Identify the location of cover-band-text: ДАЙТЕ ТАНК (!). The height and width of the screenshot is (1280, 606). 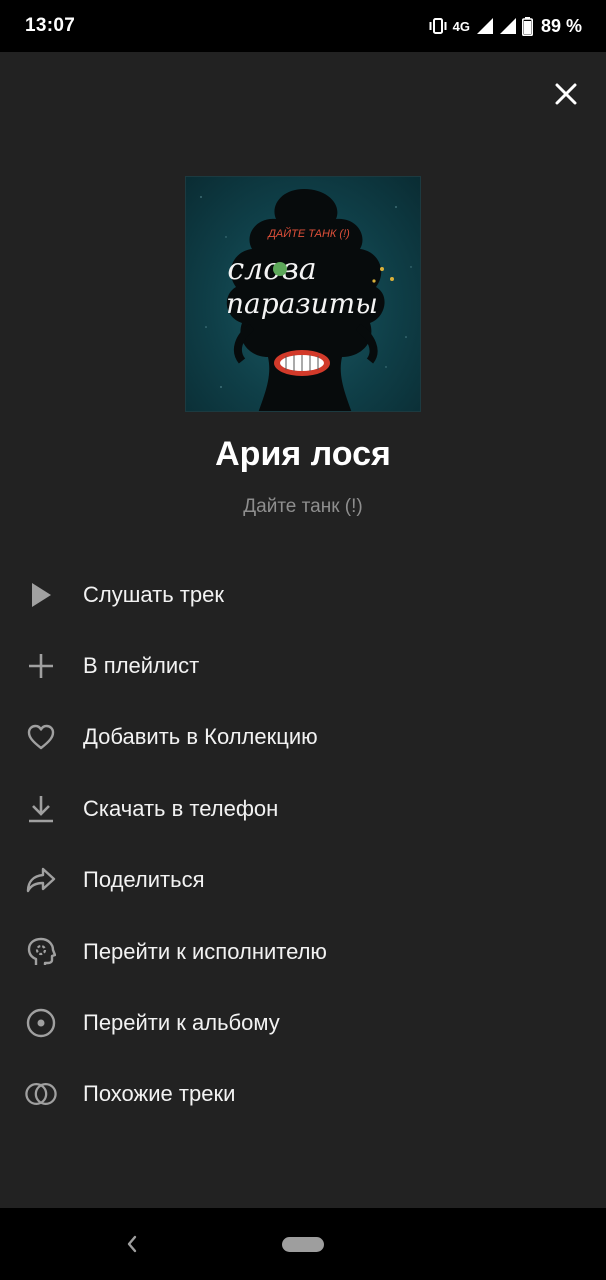
(308, 233).